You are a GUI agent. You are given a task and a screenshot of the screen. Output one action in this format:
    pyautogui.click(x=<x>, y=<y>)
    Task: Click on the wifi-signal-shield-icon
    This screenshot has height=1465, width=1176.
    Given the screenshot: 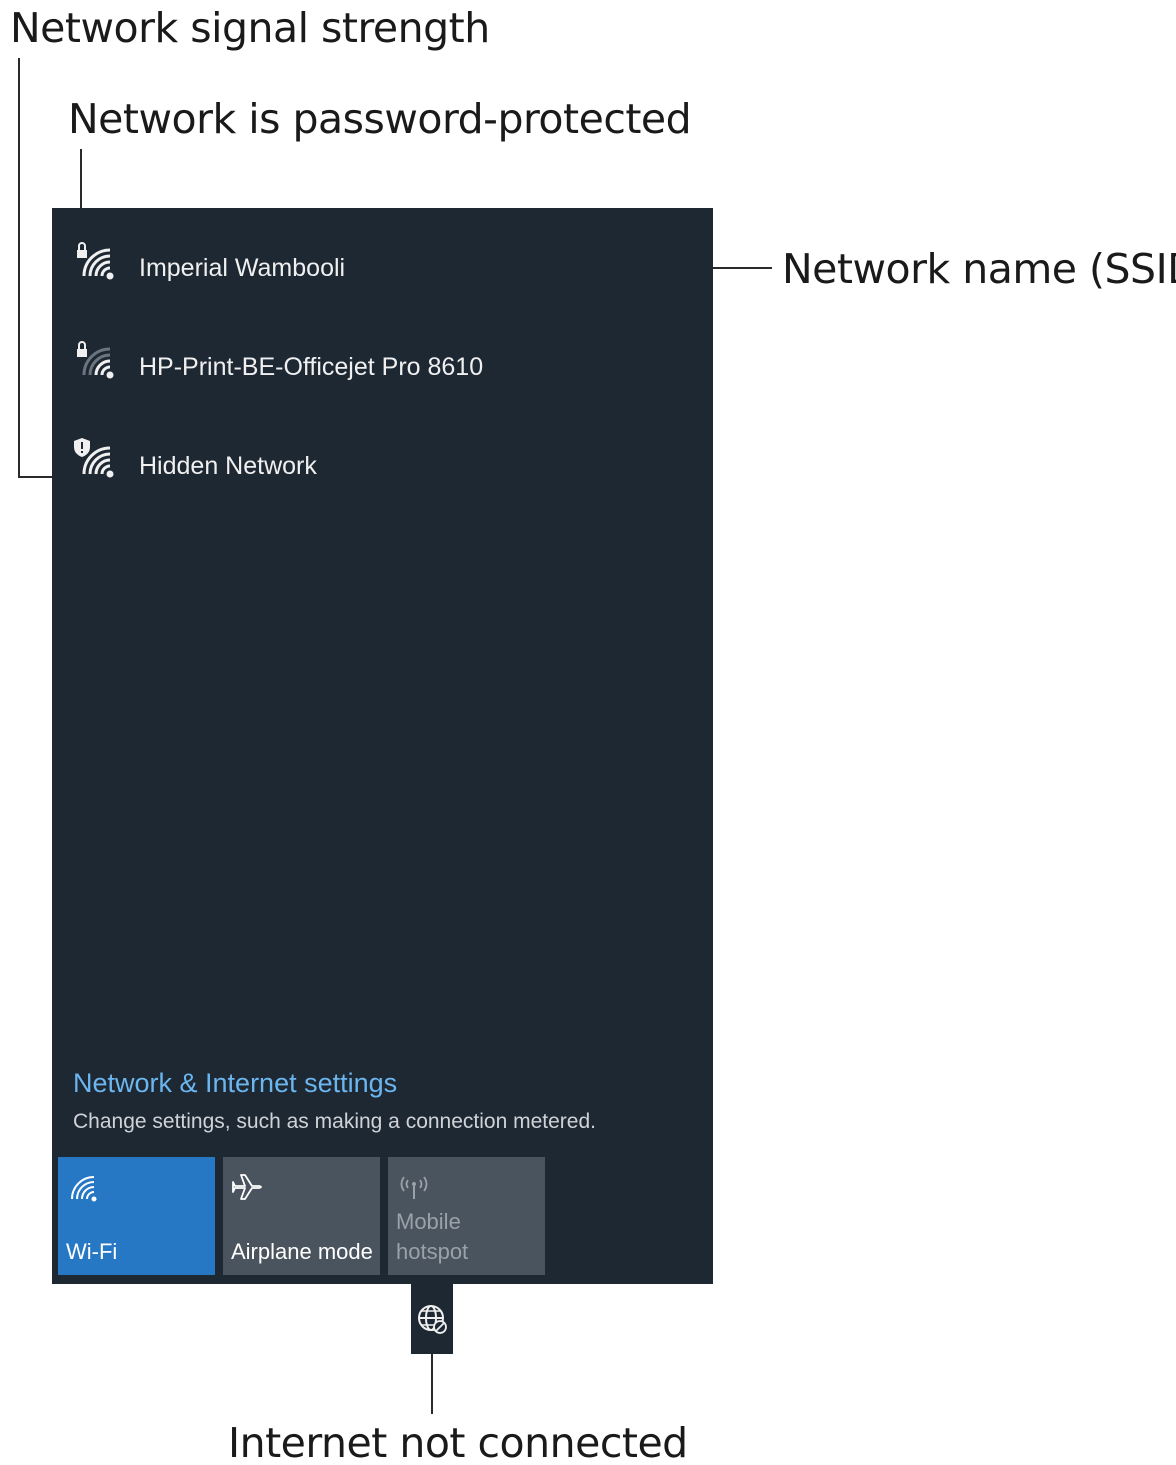 What is the action you would take?
    pyautogui.click(x=94, y=458)
    